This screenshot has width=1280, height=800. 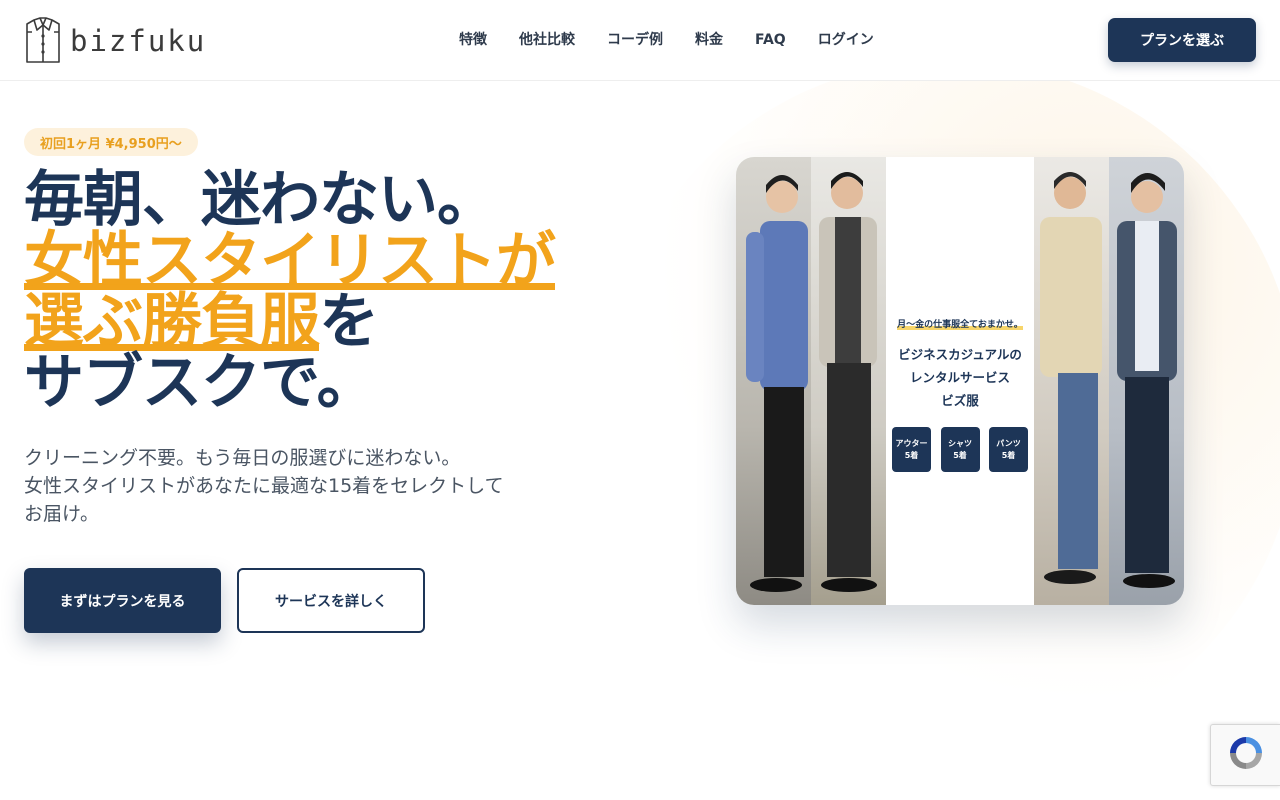 I want to click on card-title: ビジネスカジュアルの レンタルサービス ビズ服, so click(x=960, y=377).